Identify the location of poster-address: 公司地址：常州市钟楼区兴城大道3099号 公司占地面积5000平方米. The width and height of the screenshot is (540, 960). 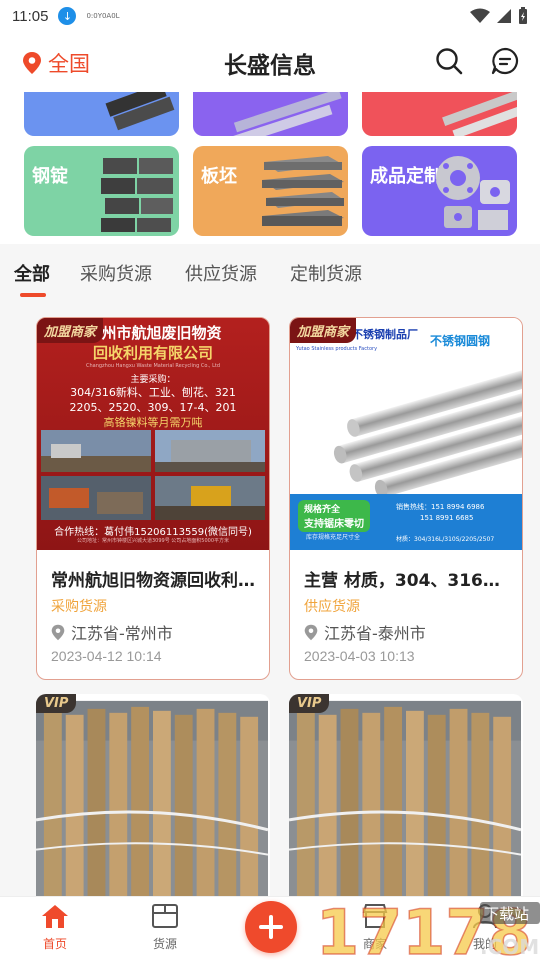
(153, 541).